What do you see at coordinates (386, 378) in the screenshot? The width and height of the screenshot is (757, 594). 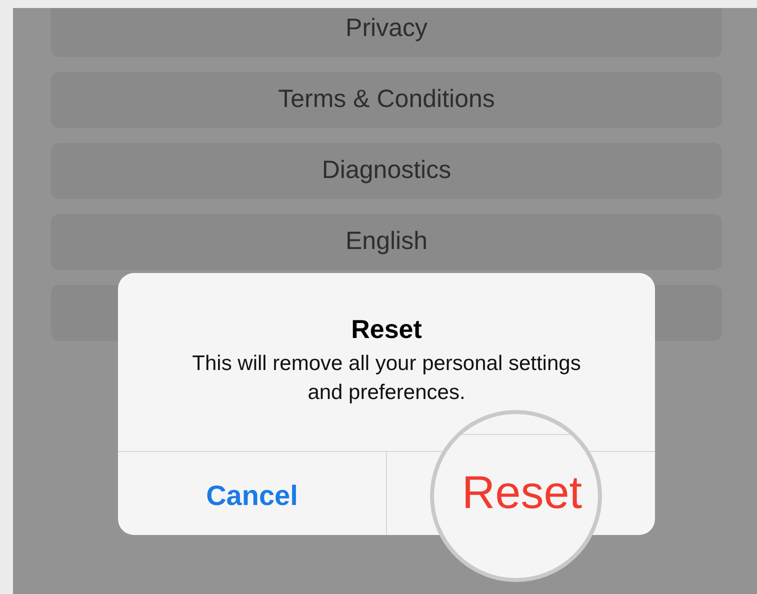 I see `alert-message: This will remove all your personal settings and preferences.` at bounding box center [386, 378].